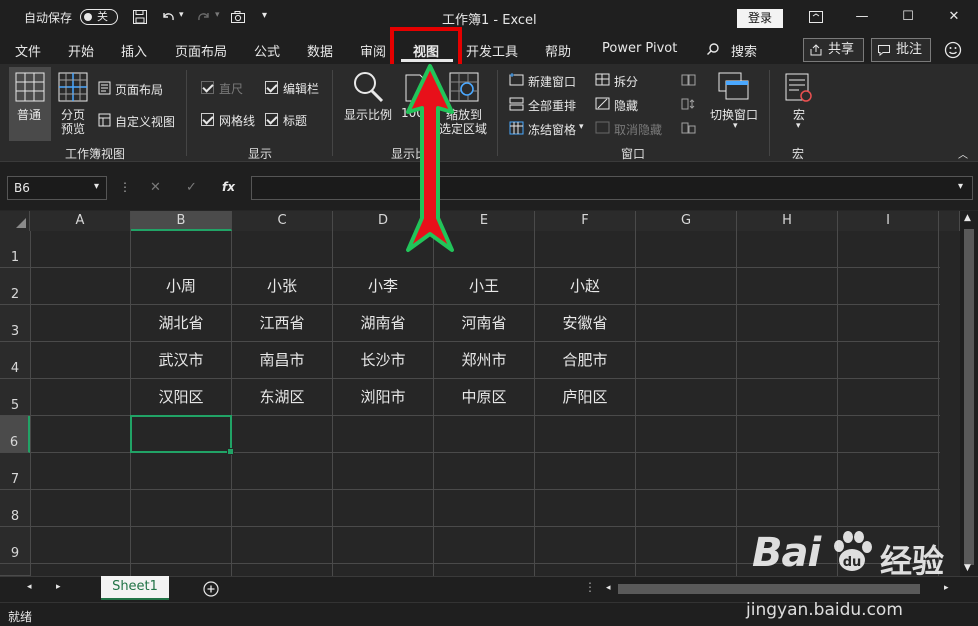  Describe the element at coordinates (484, 286) in the screenshot. I see `cell-e2: 小王` at that location.